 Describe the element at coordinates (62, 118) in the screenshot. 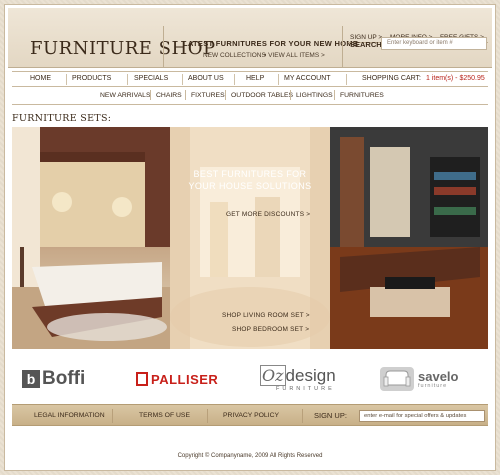

I see `section-title: FURNITURE SETS:` at that location.